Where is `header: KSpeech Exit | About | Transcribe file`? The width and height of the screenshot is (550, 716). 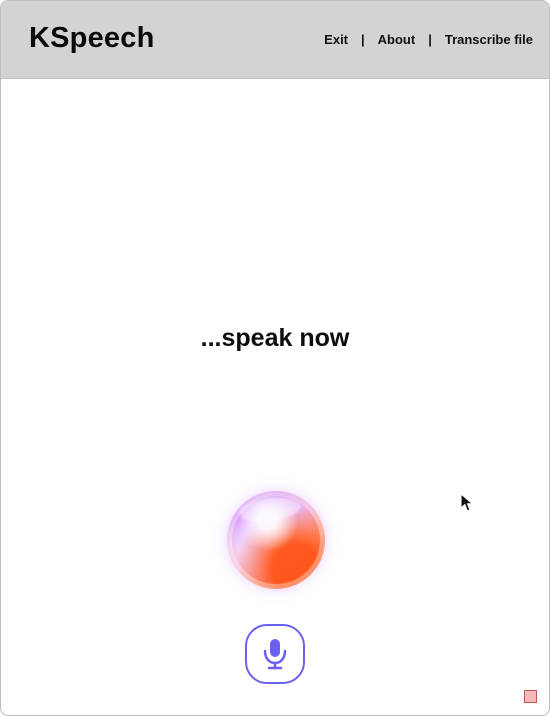 header: KSpeech Exit | About | Transcribe file is located at coordinates (275, 40).